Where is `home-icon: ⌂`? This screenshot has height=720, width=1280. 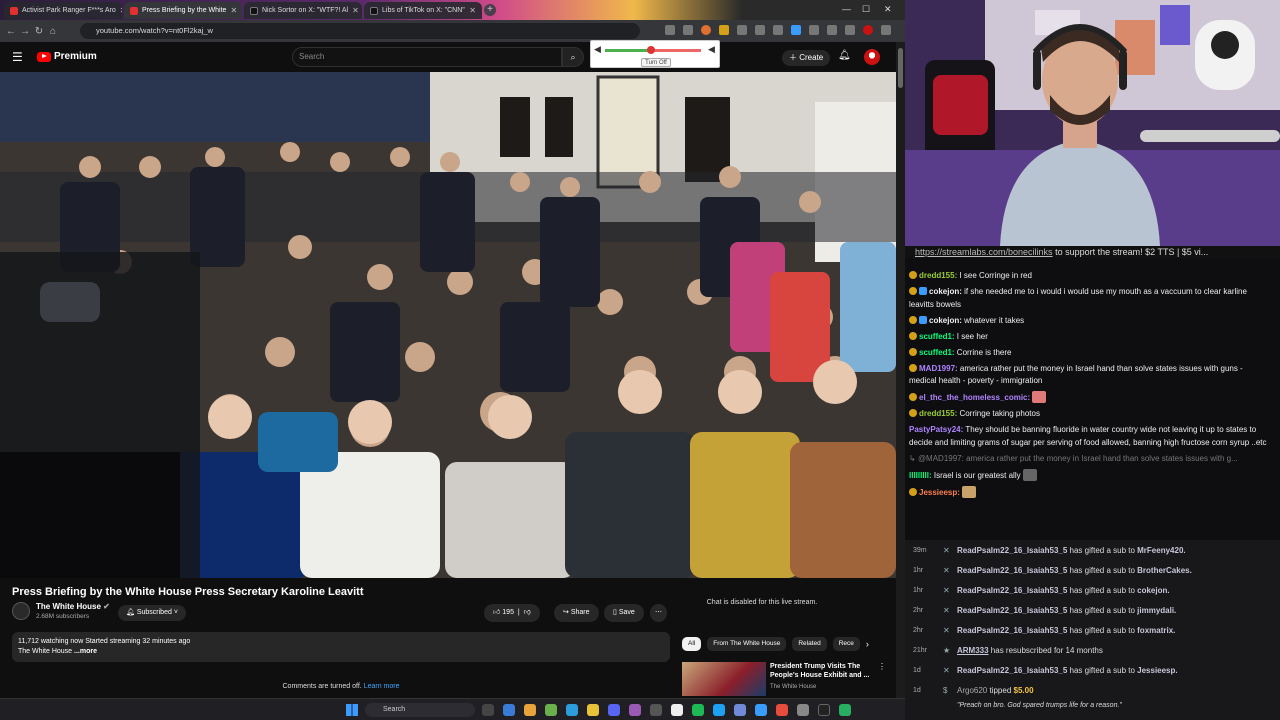
home-icon: ⌂ is located at coordinates (53, 31).